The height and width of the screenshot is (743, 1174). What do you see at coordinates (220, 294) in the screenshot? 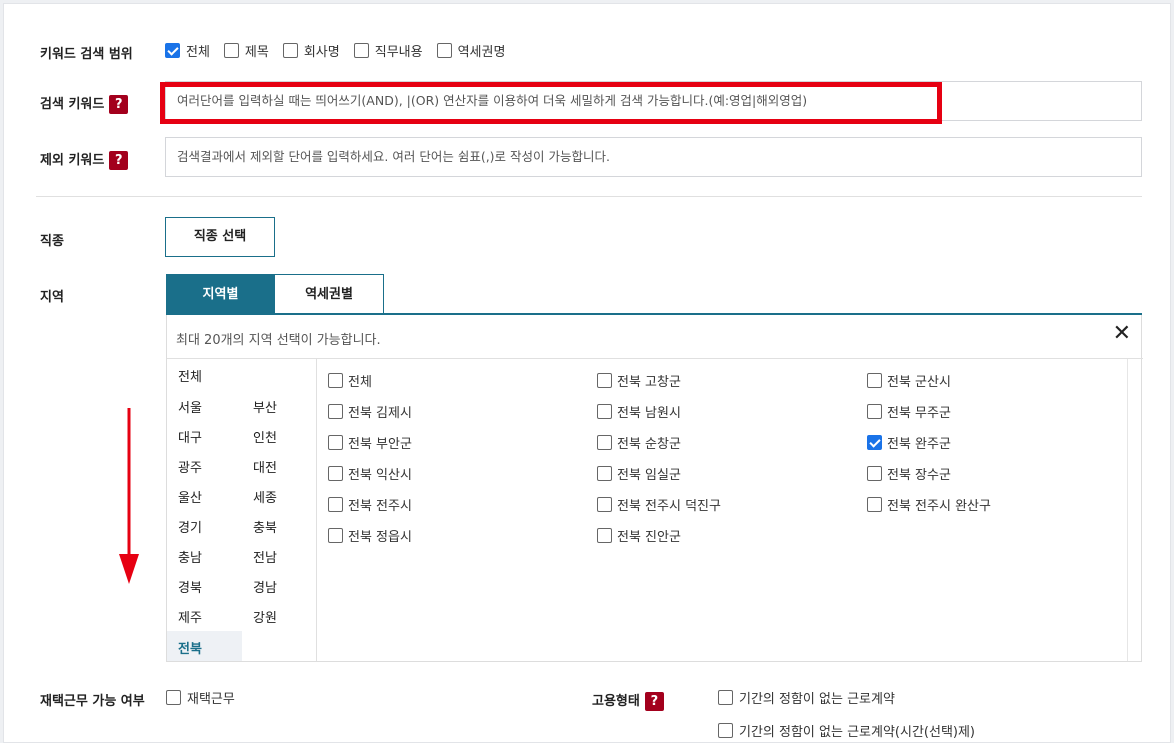
I see `tab-by-region: 지역별` at bounding box center [220, 294].